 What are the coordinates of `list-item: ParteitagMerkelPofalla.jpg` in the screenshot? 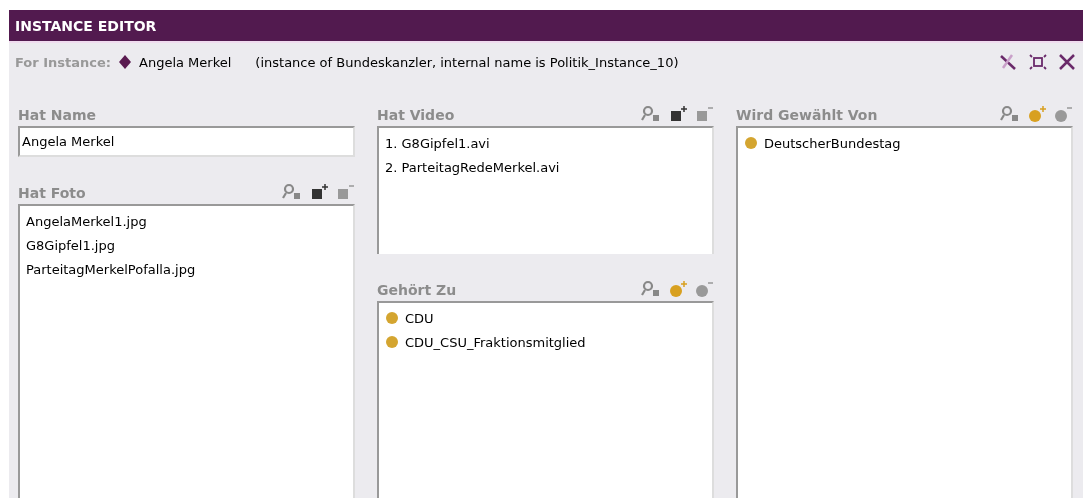 It's located at (111, 269).